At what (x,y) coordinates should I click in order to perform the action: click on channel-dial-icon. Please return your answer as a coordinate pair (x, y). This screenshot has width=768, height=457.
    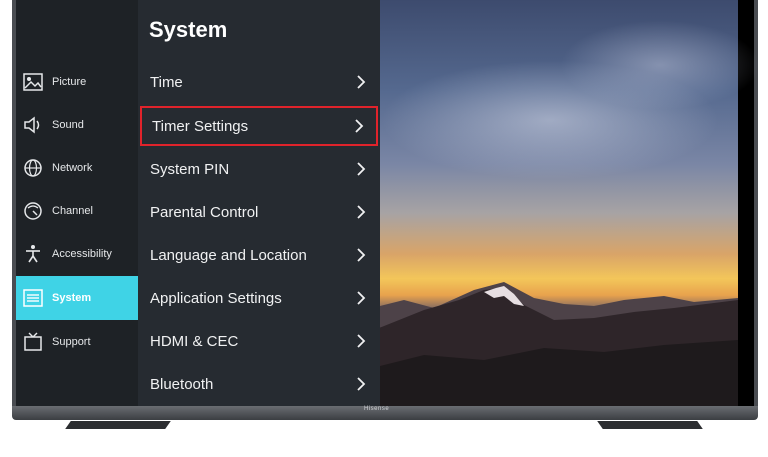
    Looking at the image, I should click on (33, 211).